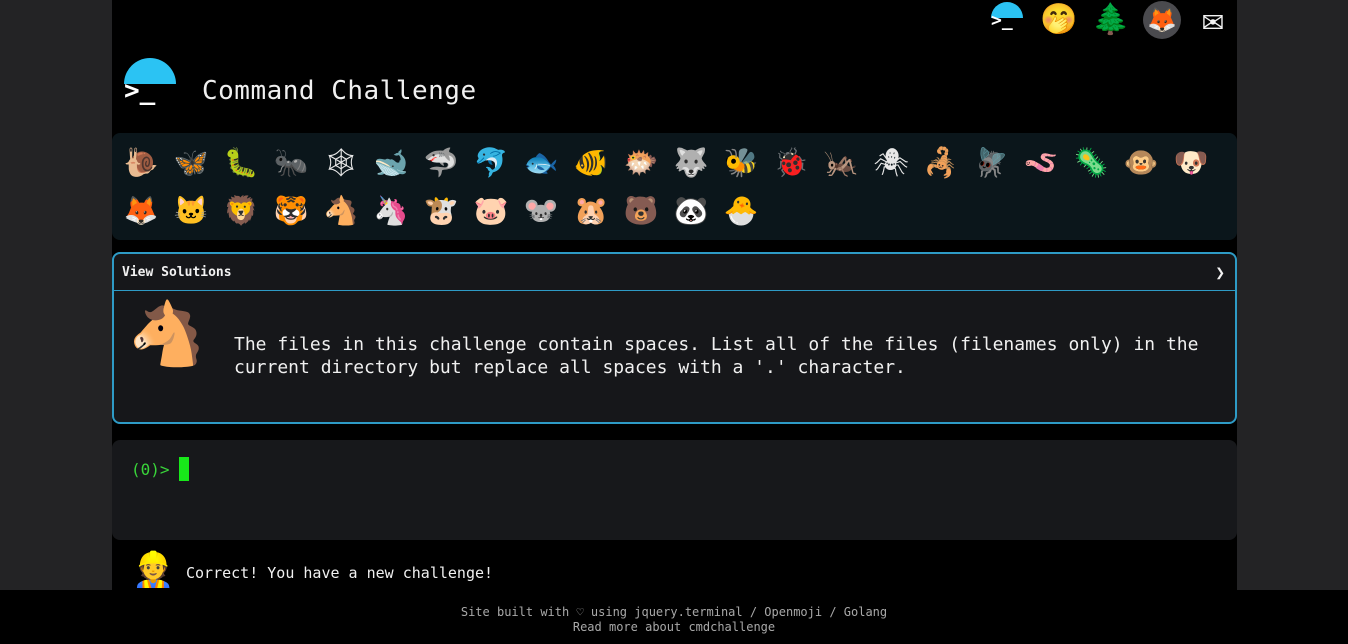 The image size is (1348, 644). Describe the element at coordinates (541, 211) in the screenshot. I see `mouse-icon: 🐭` at that location.